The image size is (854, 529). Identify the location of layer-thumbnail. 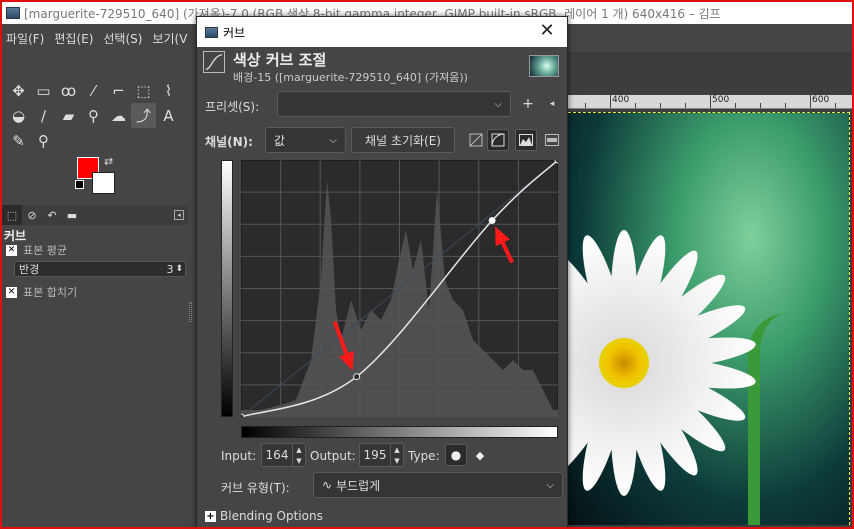
(544, 66).